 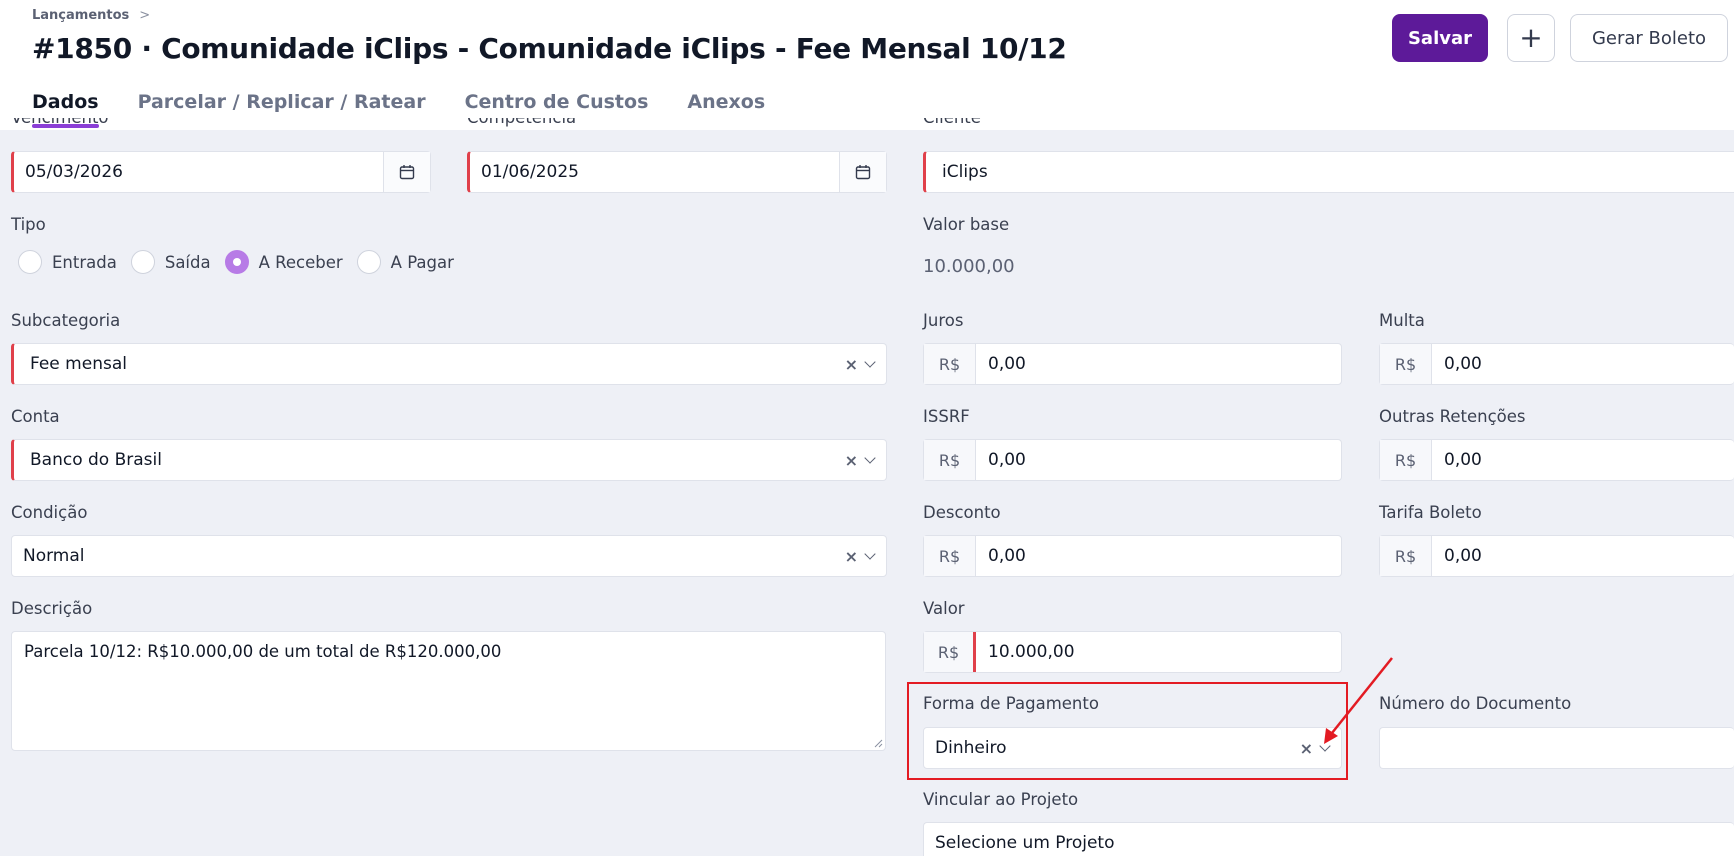 I want to click on numero-documento-label: Número do Documento, so click(x=1475, y=703).